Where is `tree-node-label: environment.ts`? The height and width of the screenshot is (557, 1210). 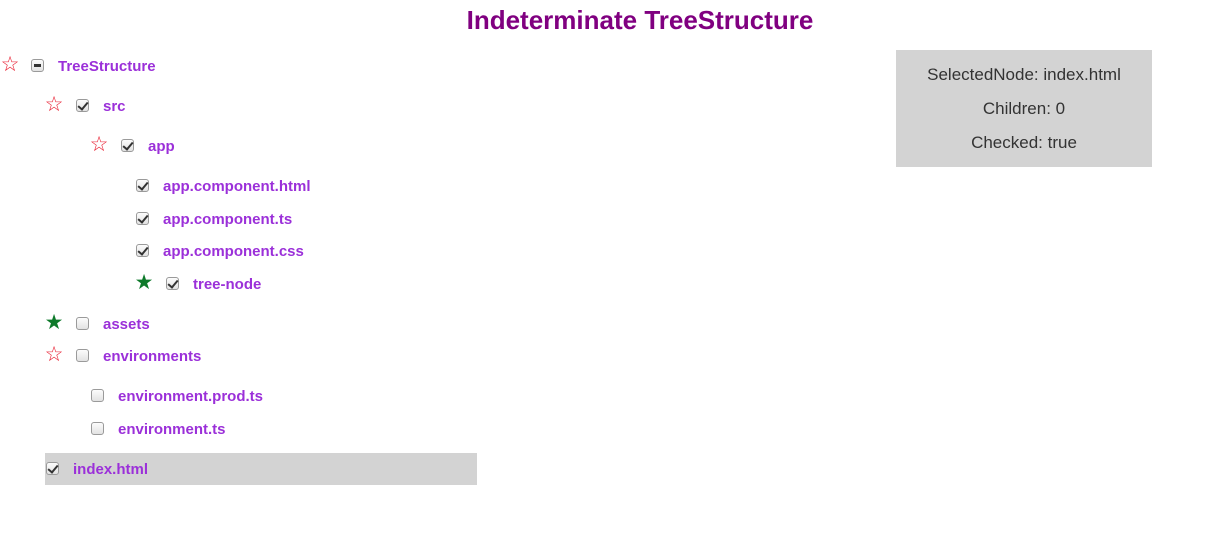 tree-node-label: environment.ts is located at coordinates (172, 429).